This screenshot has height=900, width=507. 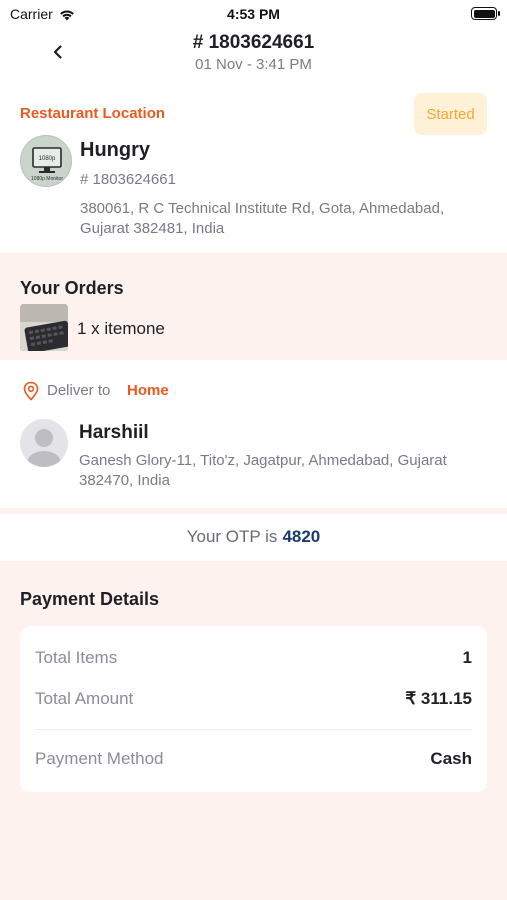 I want to click on battery-icon, so click(x=485, y=13).